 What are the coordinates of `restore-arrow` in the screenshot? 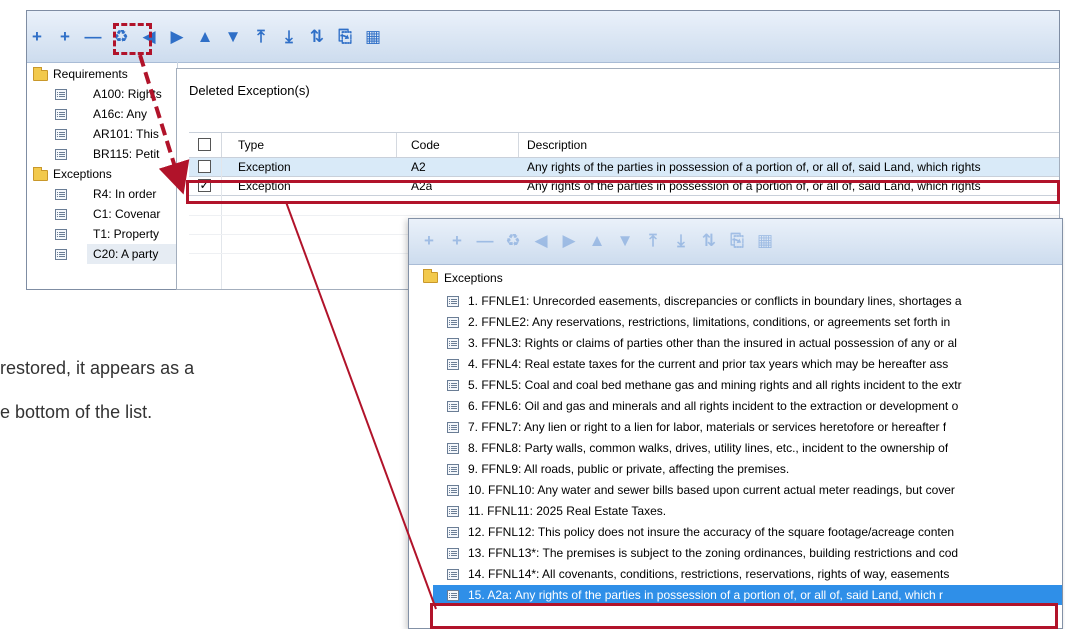 It's located at (164, 124).